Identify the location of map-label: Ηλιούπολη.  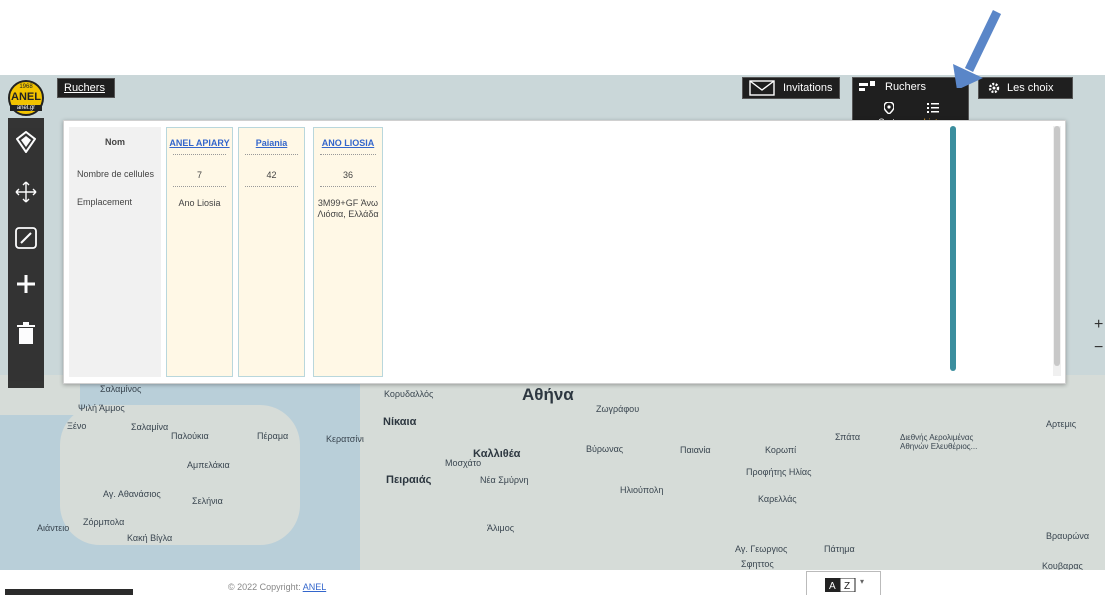
(642, 490).